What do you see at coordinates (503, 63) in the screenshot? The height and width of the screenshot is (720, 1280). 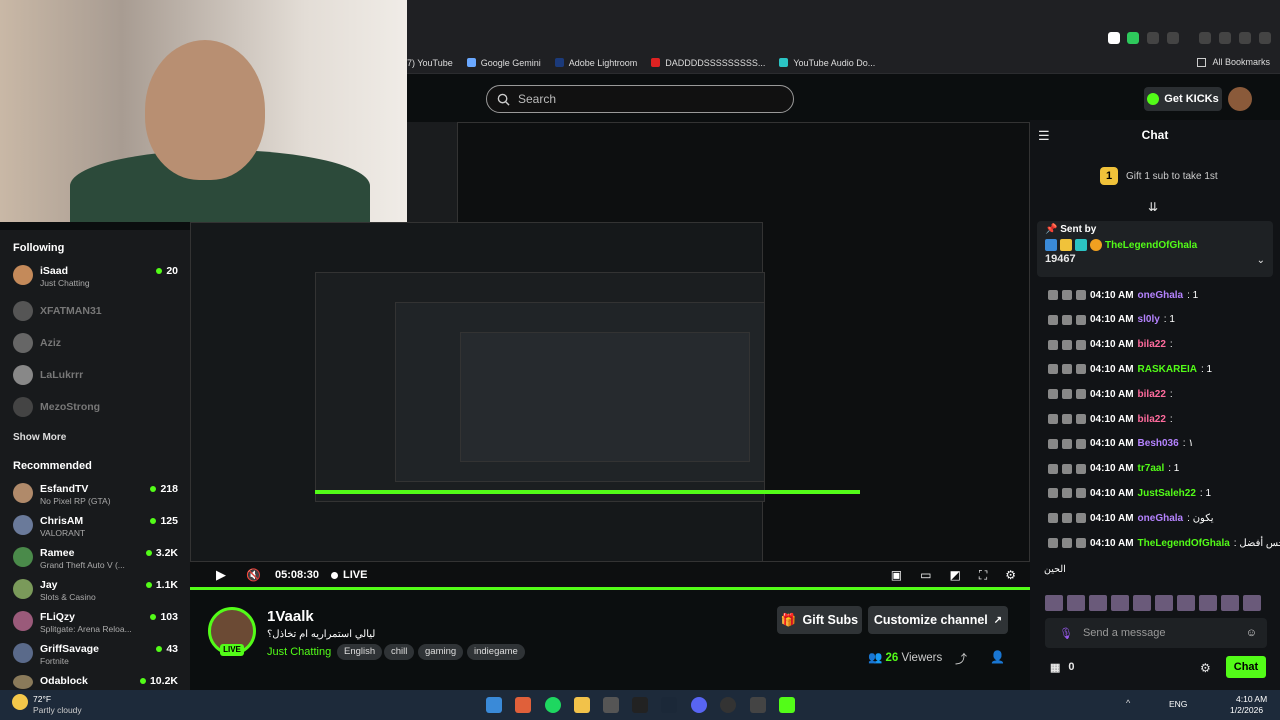 I see `bookmark-gemini: Google Gemini` at bounding box center [503, 63].